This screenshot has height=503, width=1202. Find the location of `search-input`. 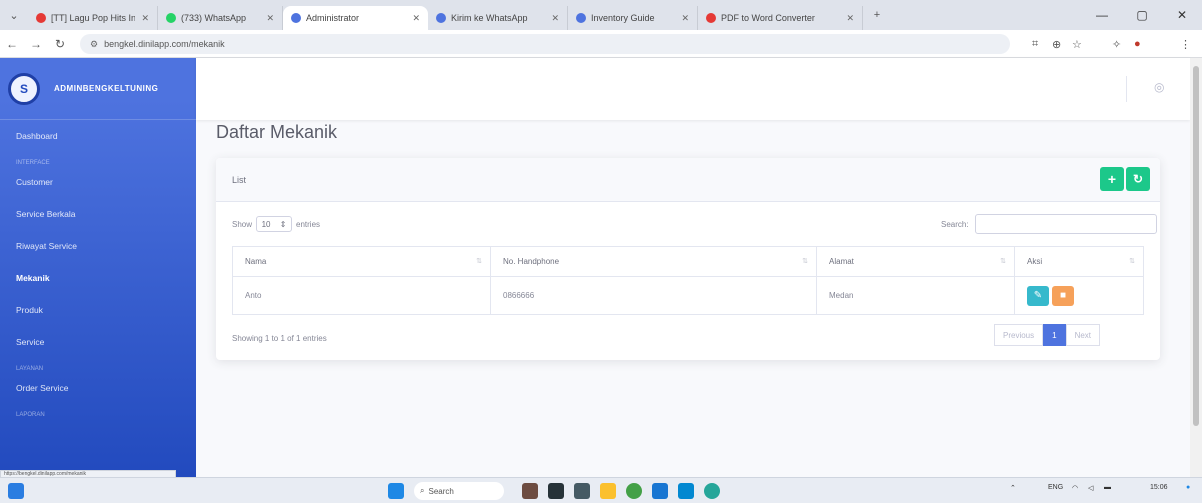

search-input is located at coordinates (1065, 224).